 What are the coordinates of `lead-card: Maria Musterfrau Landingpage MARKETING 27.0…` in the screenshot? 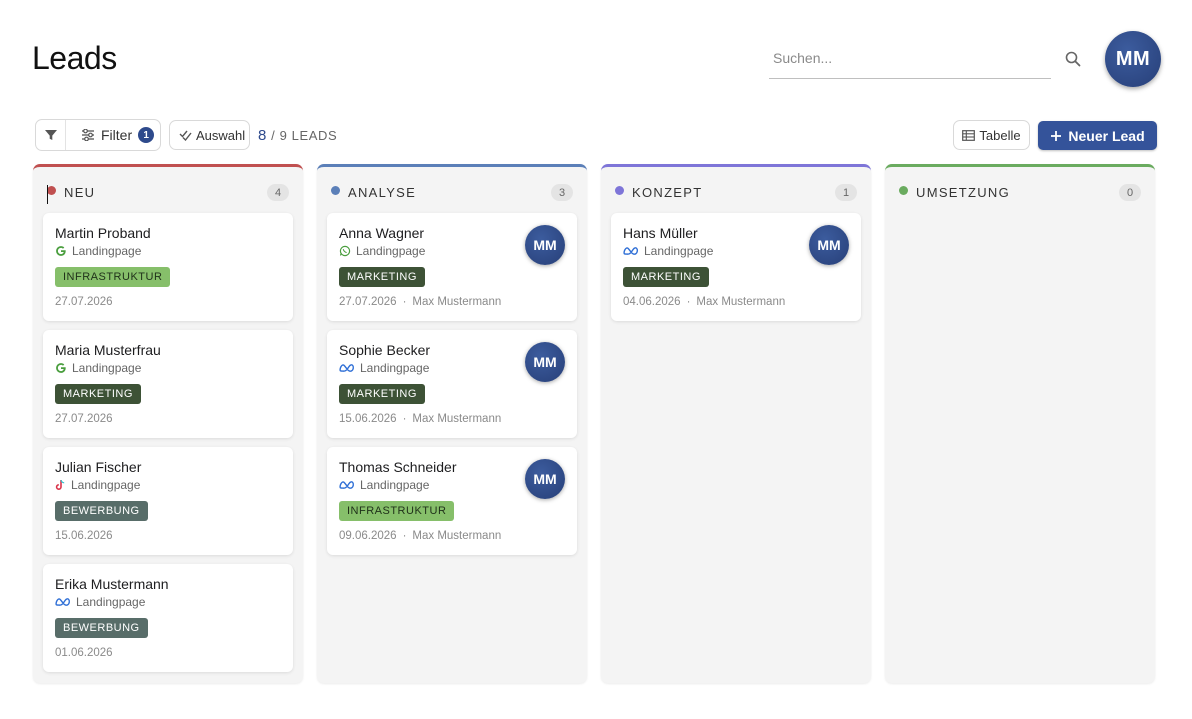 It's located at (168, 384).